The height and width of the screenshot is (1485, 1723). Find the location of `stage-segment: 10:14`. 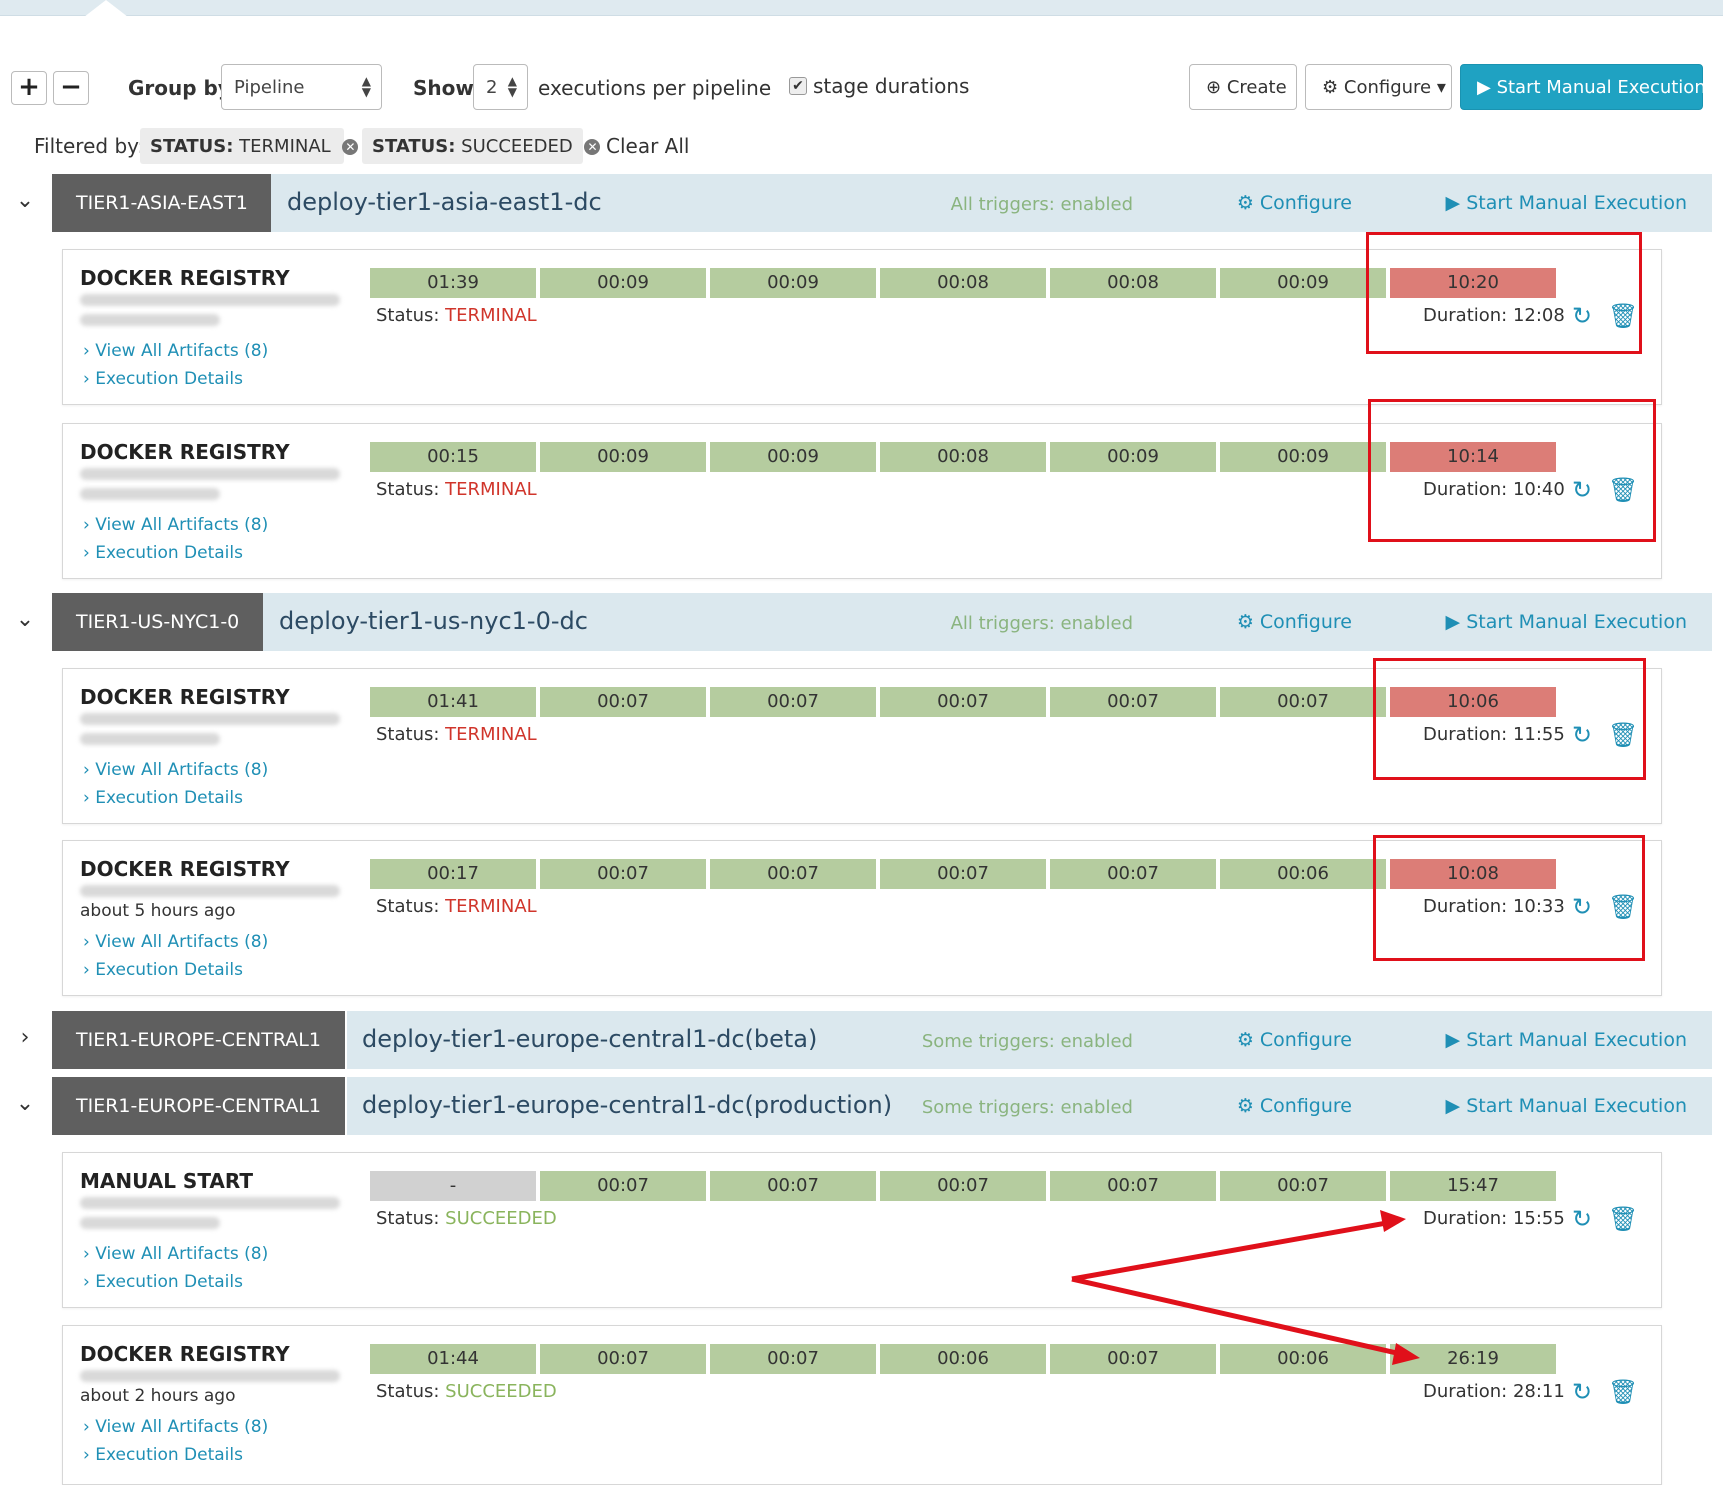

stage-segment: 10:14 is located at coordinates (1474, 457).